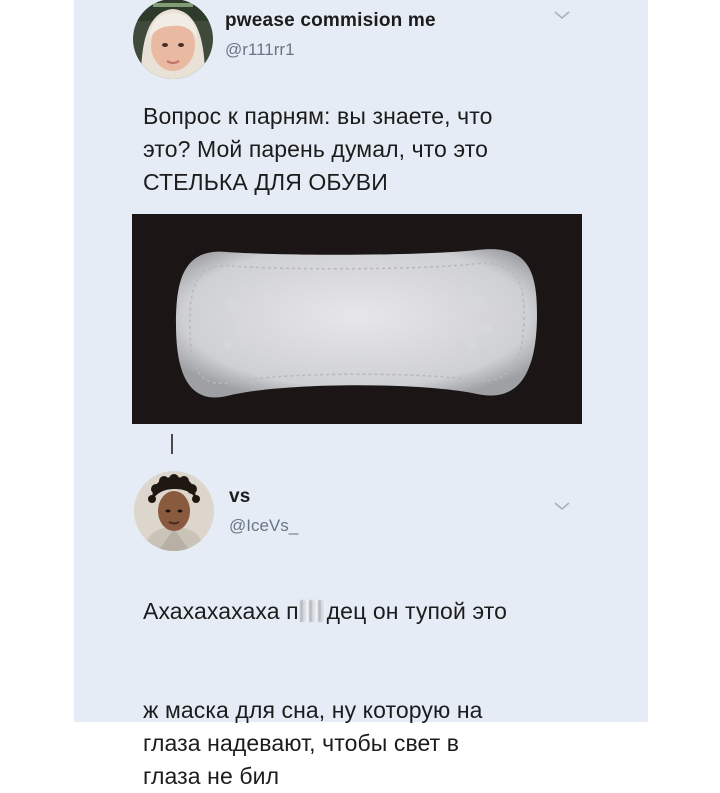 The width and height of the screenshot is (720, 793). Describe the element at coordinates (312, 611) in the screenshot. I see `censor-blur` at that location.